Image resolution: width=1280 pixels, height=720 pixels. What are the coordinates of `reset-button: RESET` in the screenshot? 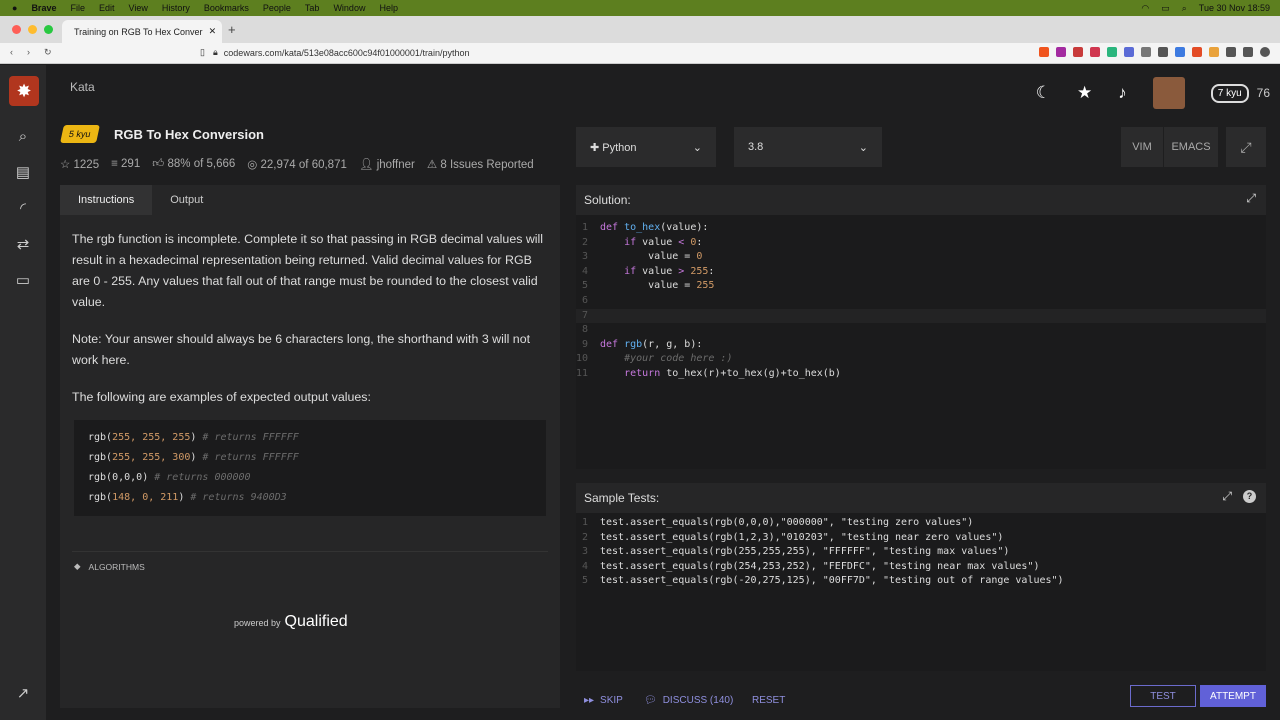 It's located at (768, 700).